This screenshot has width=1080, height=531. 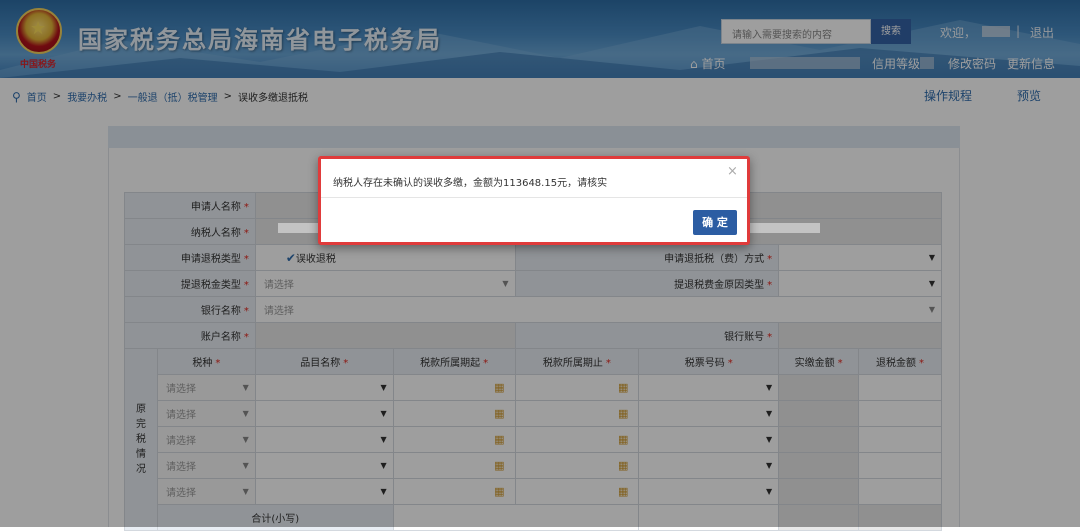 I want to click on redacted-taxpayer-name, so click(x=298, y=228).